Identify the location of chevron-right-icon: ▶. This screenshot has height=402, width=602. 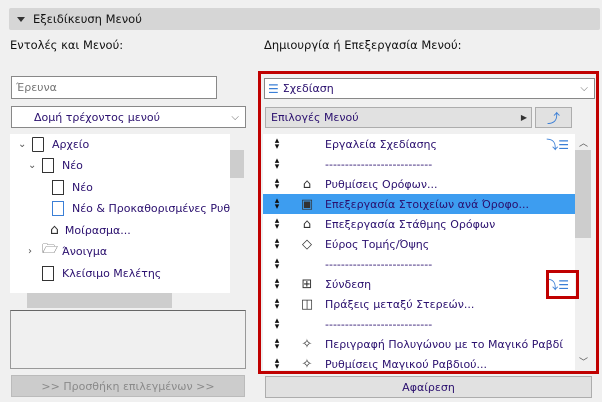
(523, 117).